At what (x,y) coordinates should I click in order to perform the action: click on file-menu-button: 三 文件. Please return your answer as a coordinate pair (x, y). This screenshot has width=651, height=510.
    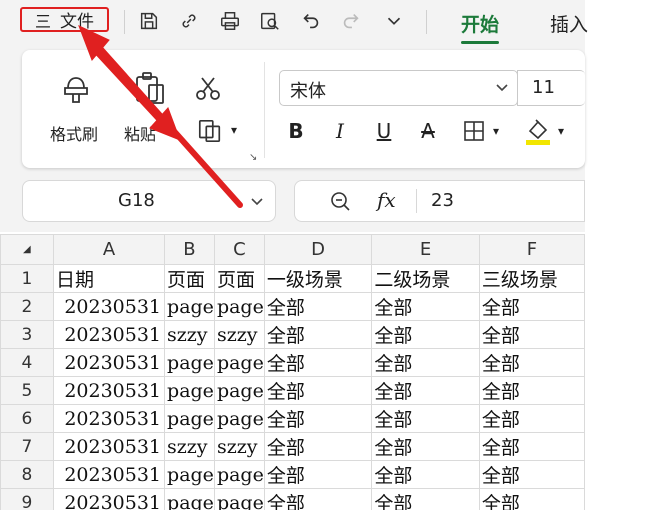
    Looking at the image, I should click on (64, 19).